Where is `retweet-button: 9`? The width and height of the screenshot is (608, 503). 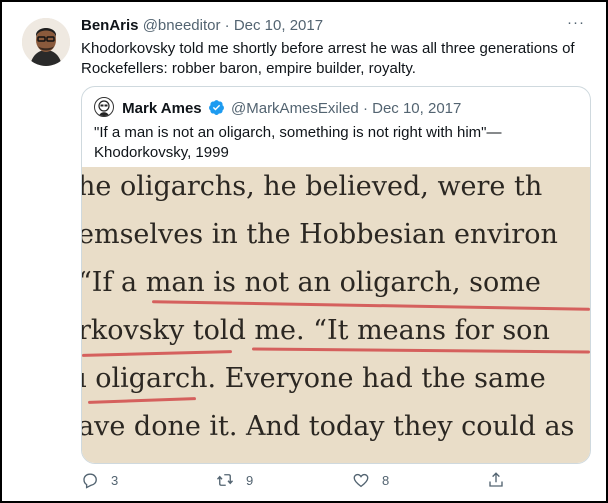 retweet-button: 9 is located at coordinates (234, 480).